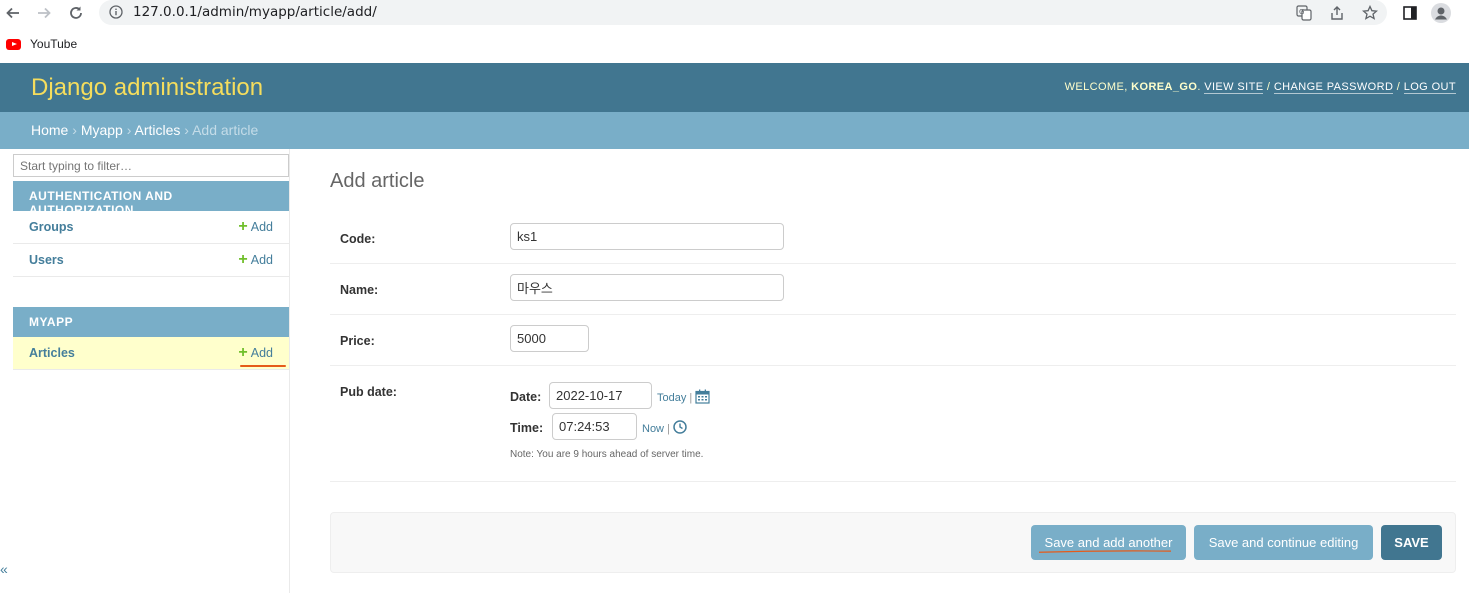  Describe the element at coordinates (4, 569) in the screenshot. I see `sidebar-collapse-toggle: «` at that location.